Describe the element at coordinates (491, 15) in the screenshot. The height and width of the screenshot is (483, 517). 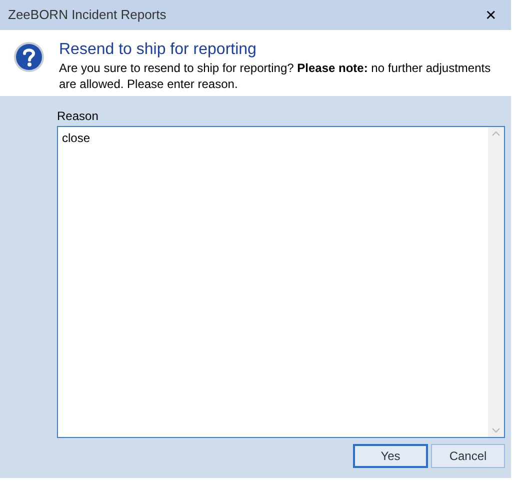
I see `close-button: ✕` at that location.